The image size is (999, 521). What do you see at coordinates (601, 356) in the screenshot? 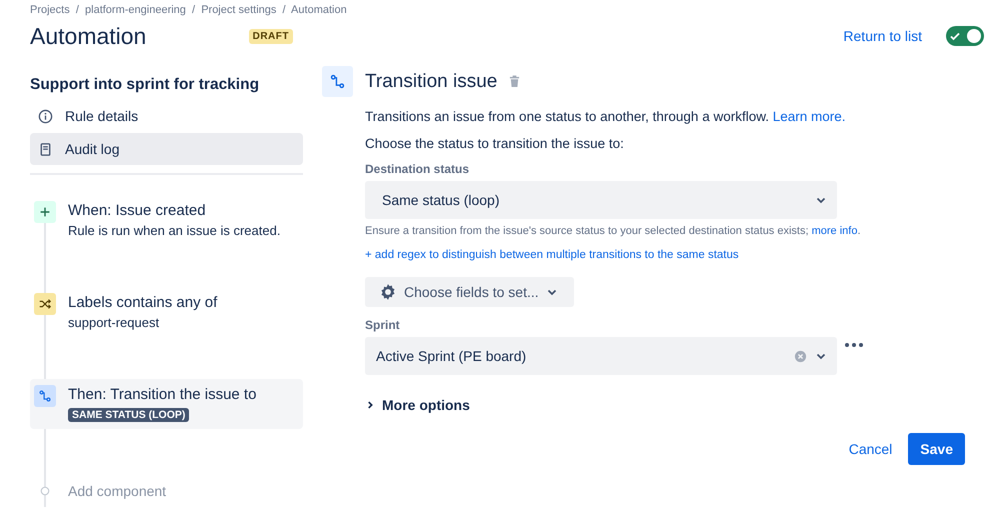
I see `sprint-select: Active Sprint (PE board)` at bounding box center [601, 356].